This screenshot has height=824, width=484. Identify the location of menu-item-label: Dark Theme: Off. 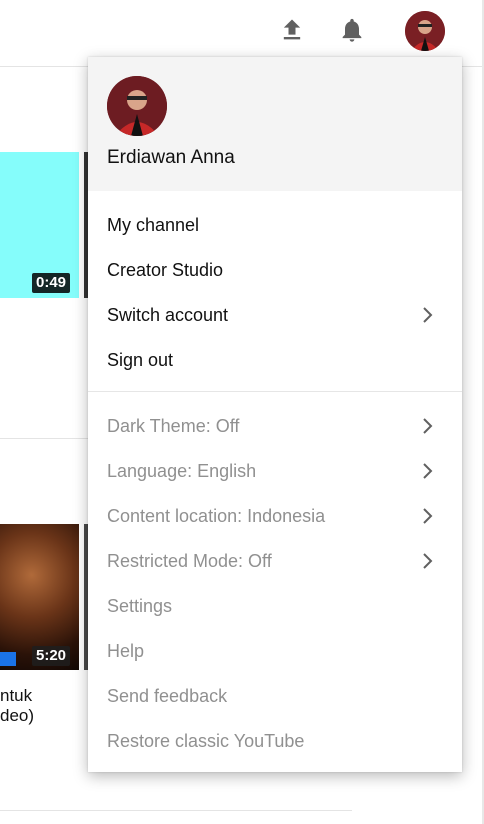
(173, 426).